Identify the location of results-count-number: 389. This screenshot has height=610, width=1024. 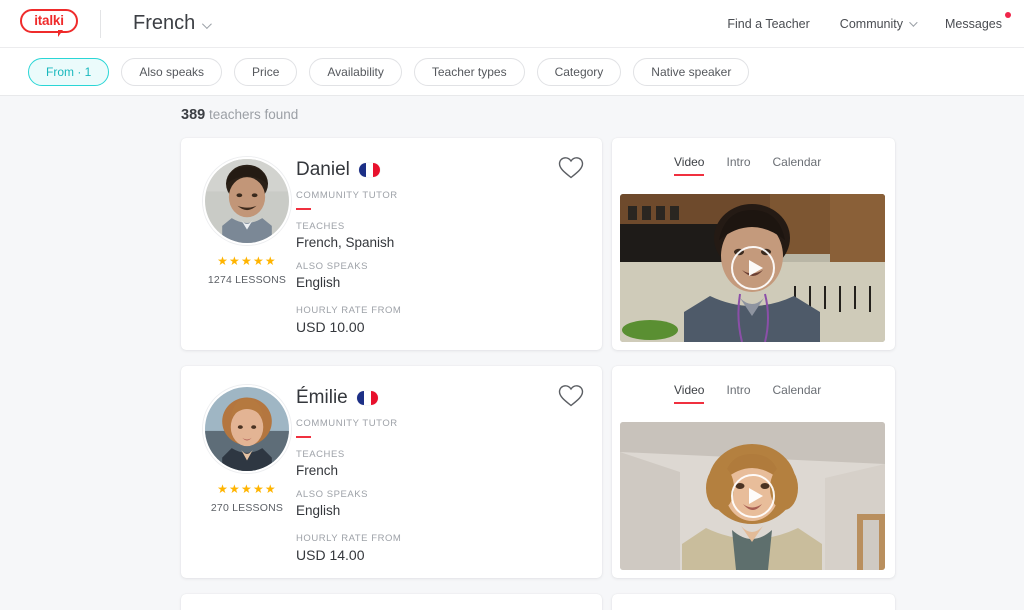
(193, 115).